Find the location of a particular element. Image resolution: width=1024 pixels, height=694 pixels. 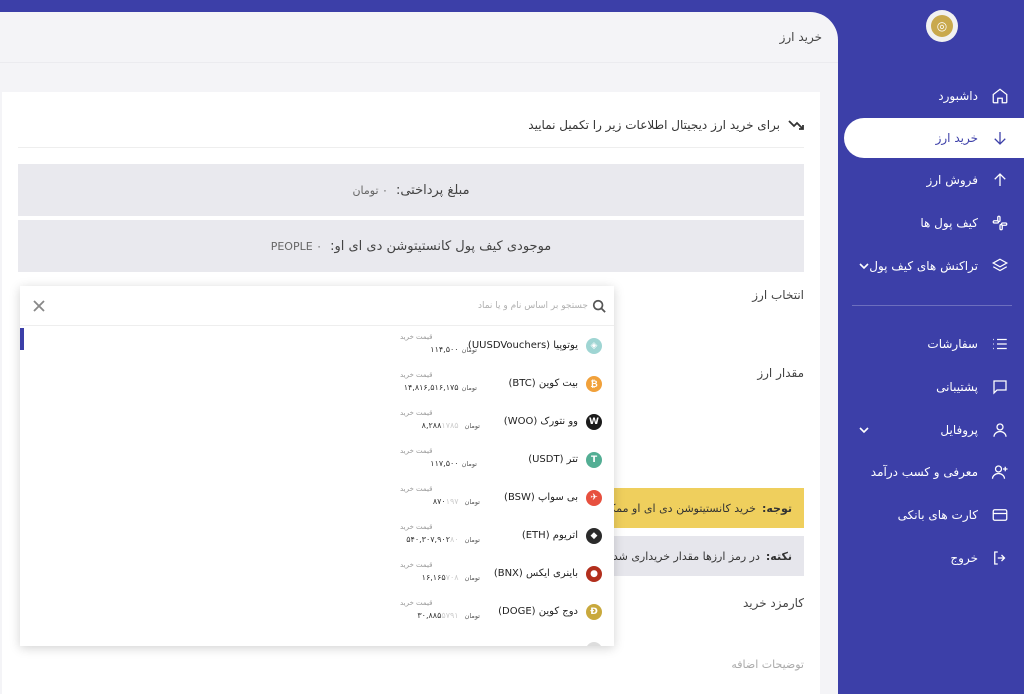

close-icon is located at coordinates (38, 306).